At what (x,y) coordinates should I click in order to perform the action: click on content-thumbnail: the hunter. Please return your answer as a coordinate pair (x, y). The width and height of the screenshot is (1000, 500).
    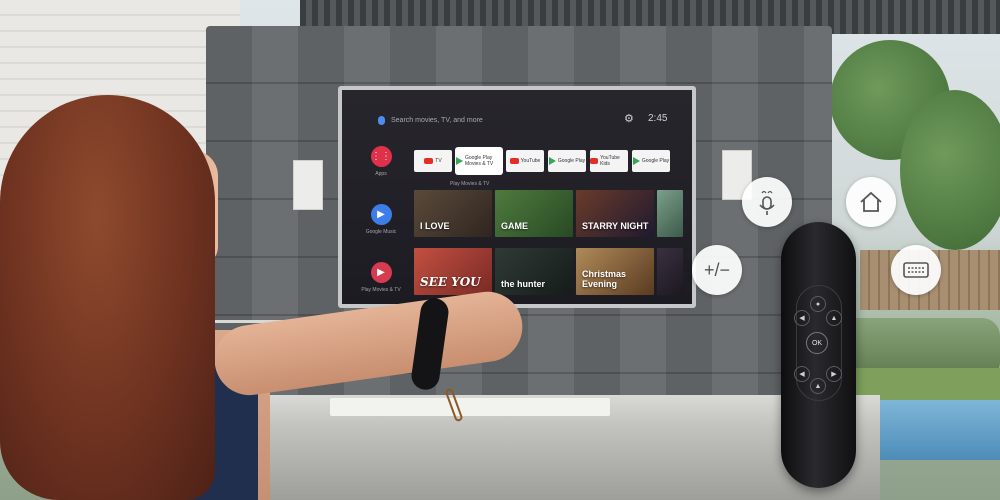
    Looking at the image, I should click on (534, 271).